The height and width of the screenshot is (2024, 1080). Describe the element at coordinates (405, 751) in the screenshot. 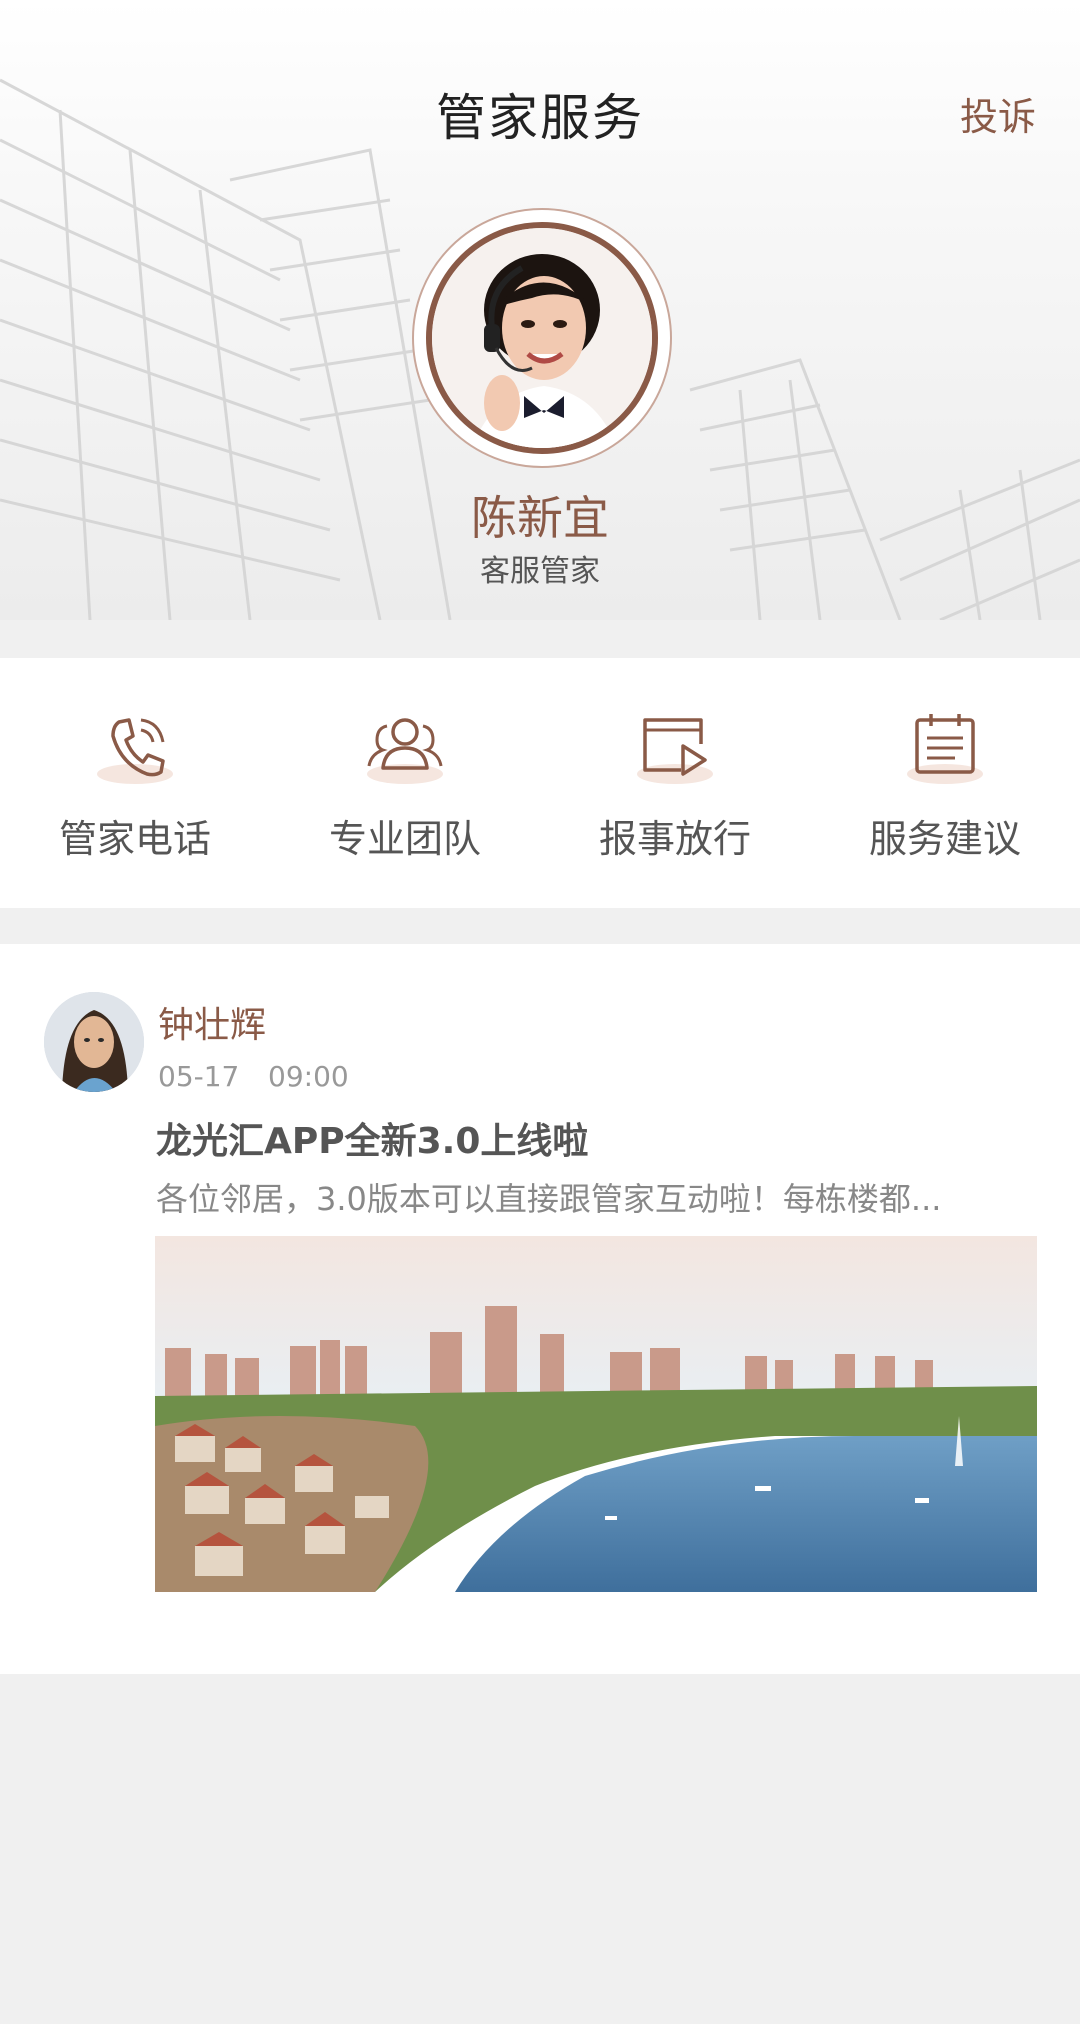

I see `team-icon` at that location.